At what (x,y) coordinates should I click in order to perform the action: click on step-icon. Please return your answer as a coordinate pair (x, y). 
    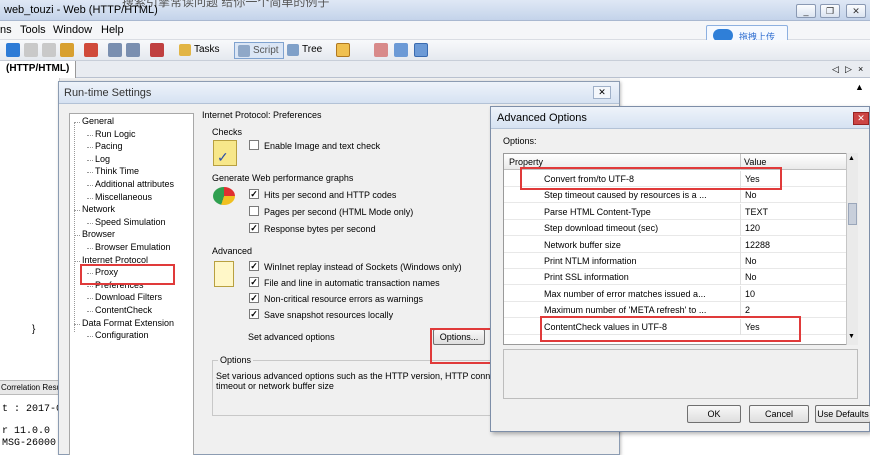
    Looking at the image, I should click on (67, 50).